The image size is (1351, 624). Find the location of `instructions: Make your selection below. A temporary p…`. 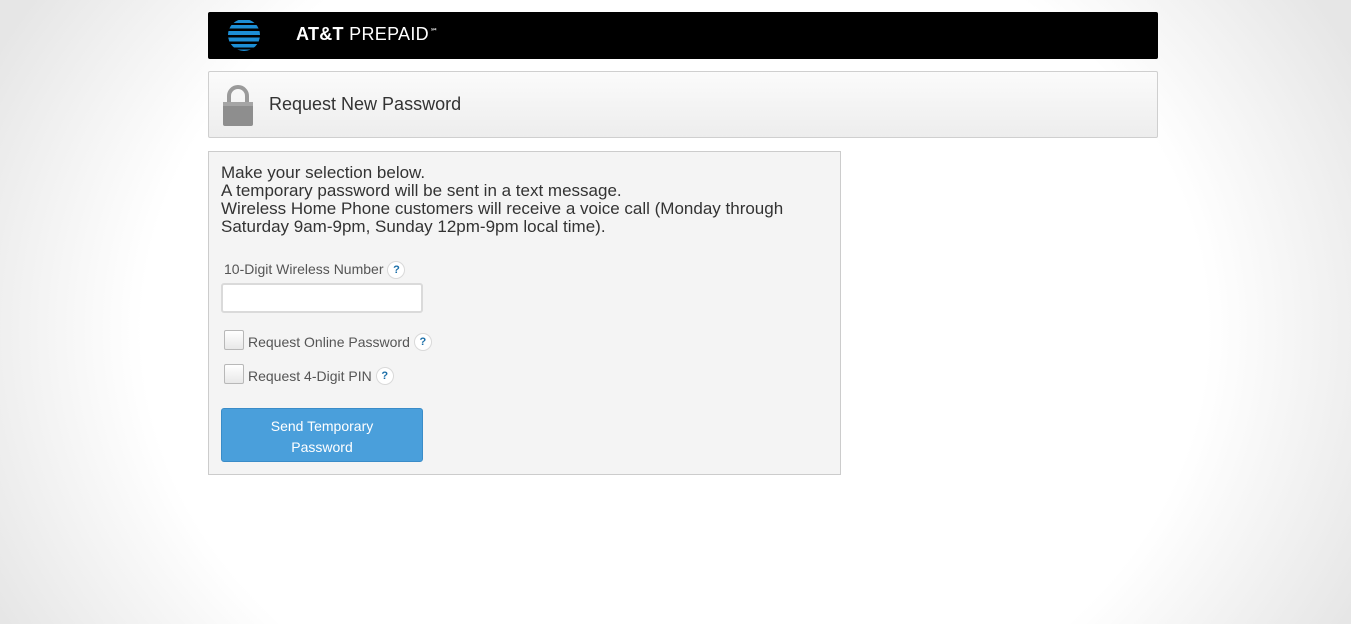

instructions: Make your selection below. A temporary p… is located at coordinates (526, 200).